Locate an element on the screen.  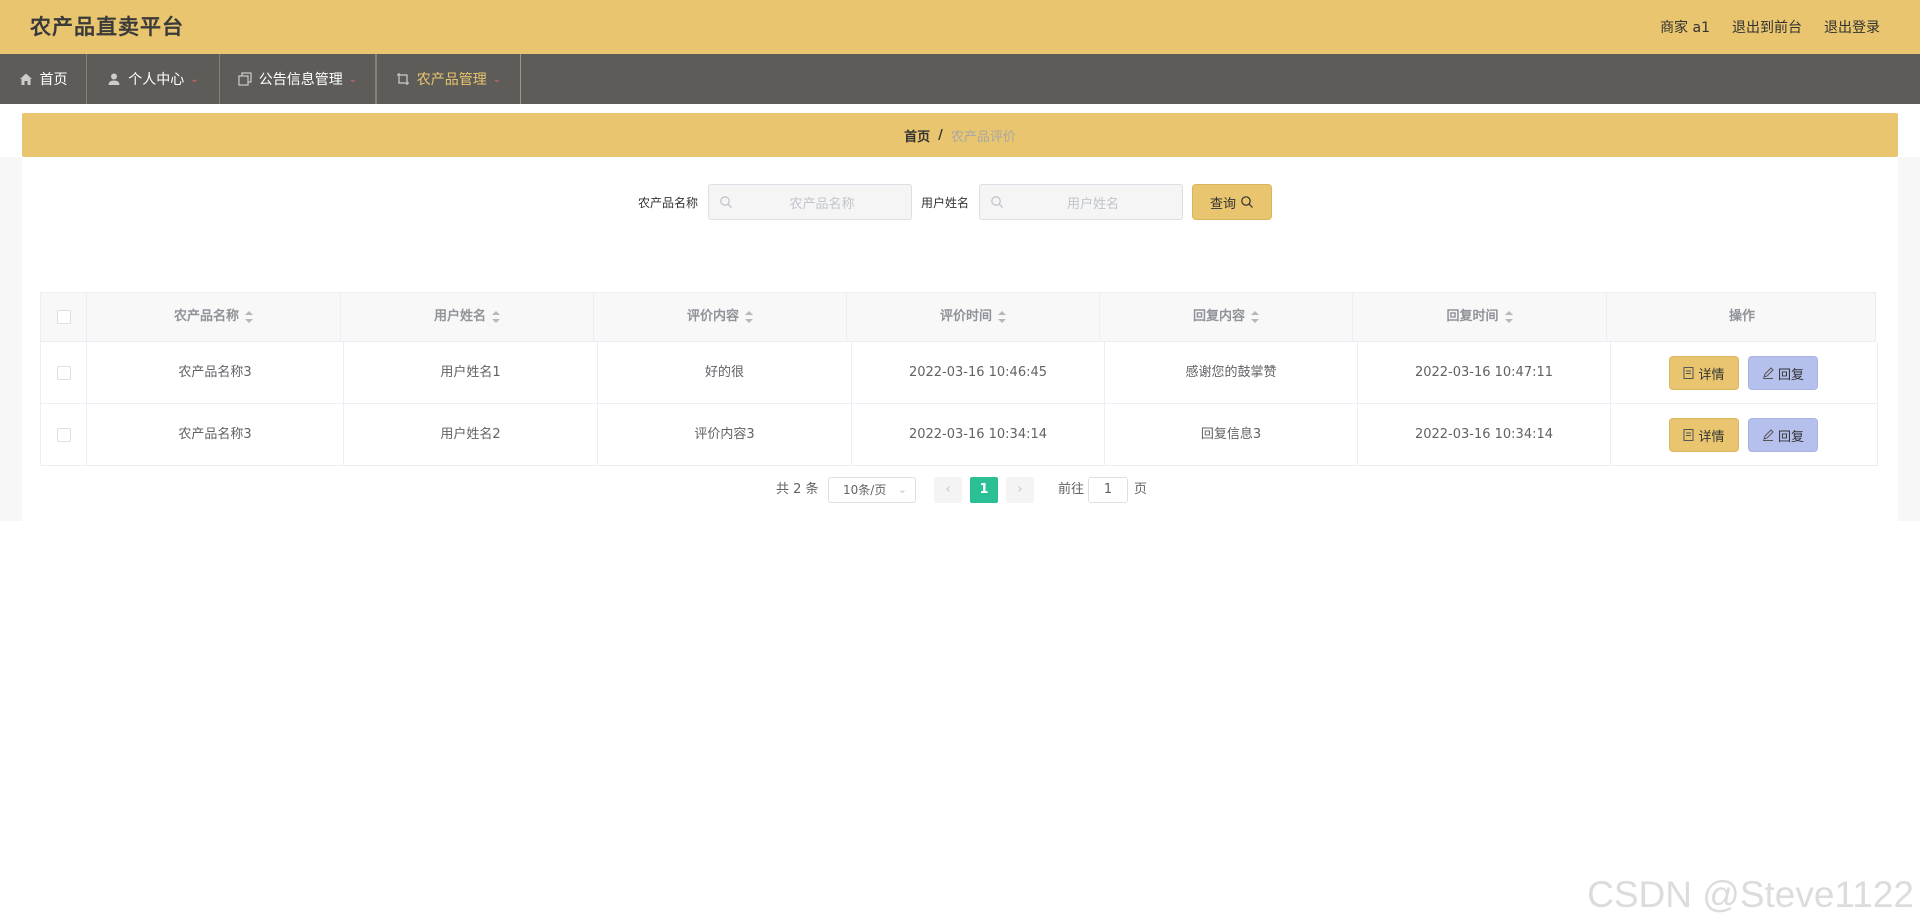
col-content-label: 评价内容 is located at coordinates (712, 316).